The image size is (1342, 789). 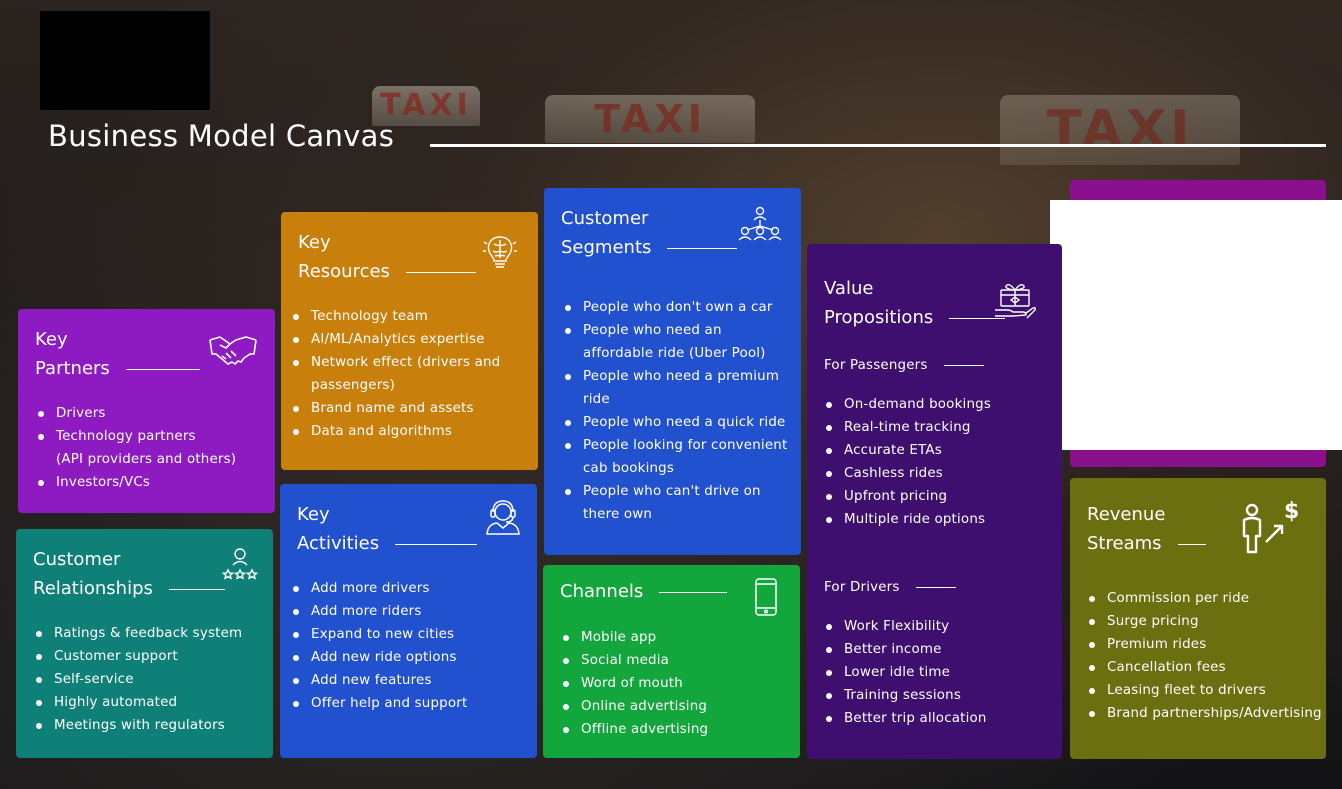 I want to click on taxi-sign-background: TAXI, so click(x=1120, y=130).